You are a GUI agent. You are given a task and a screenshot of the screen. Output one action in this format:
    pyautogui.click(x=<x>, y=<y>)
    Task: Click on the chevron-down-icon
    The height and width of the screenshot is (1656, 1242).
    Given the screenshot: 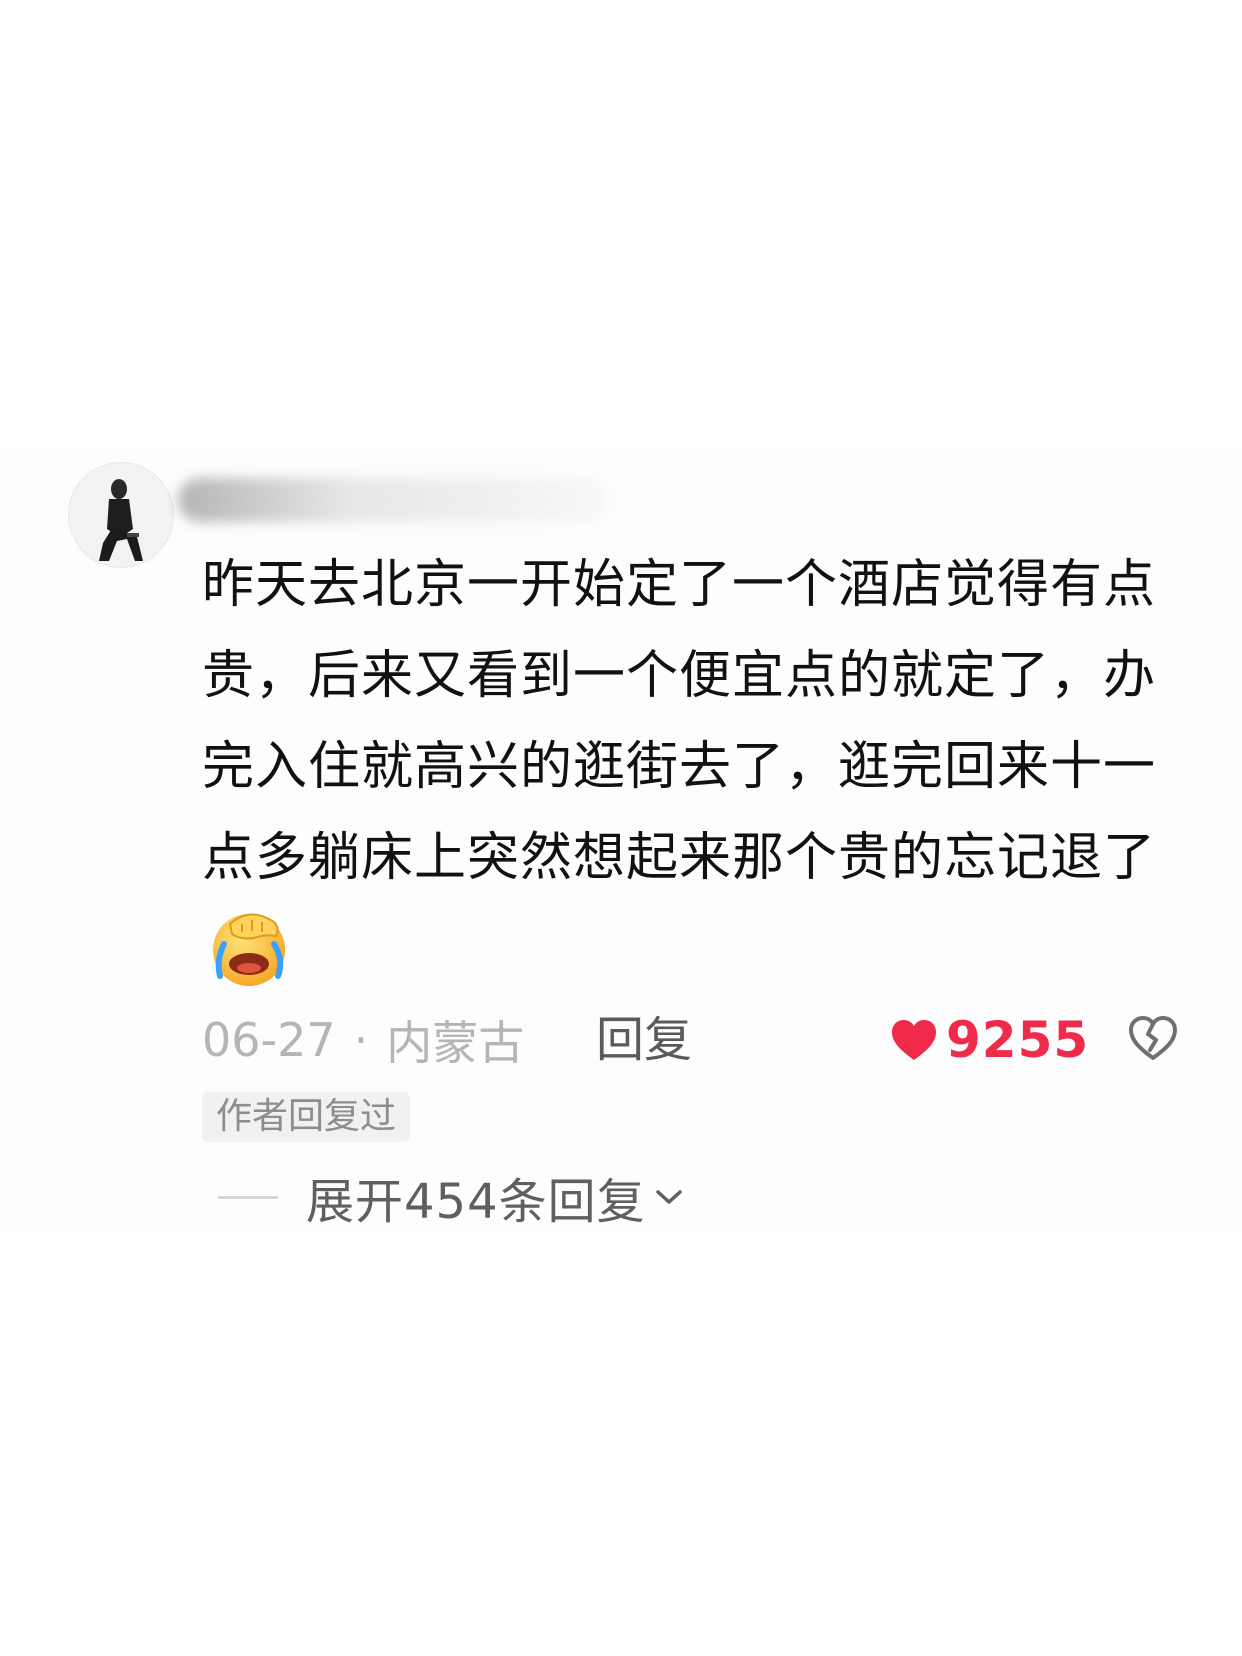 What is the action you would take?
    pyautogui.click(x=668, y=1197)
    